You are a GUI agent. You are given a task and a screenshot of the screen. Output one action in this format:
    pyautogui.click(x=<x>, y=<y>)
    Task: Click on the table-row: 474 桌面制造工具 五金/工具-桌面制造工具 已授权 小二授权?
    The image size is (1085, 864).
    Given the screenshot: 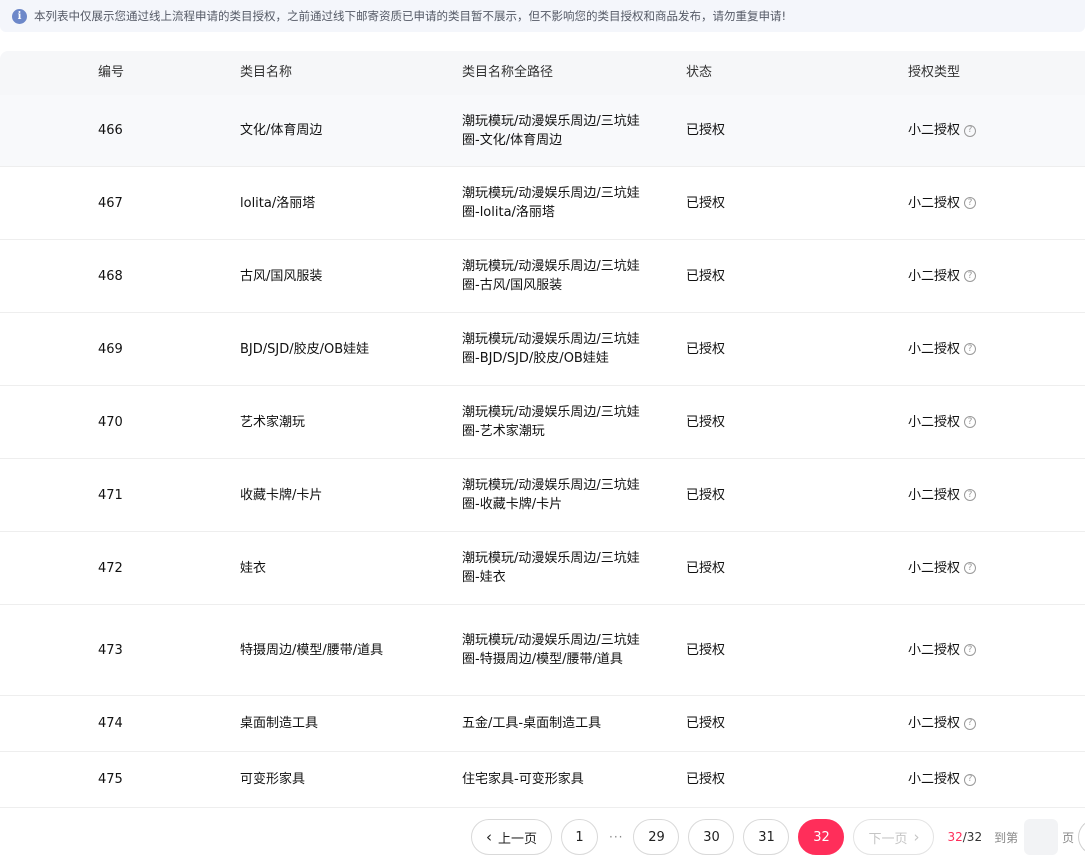 What is the action you would take?
    pyautogui.click(x=542, y=724)
    